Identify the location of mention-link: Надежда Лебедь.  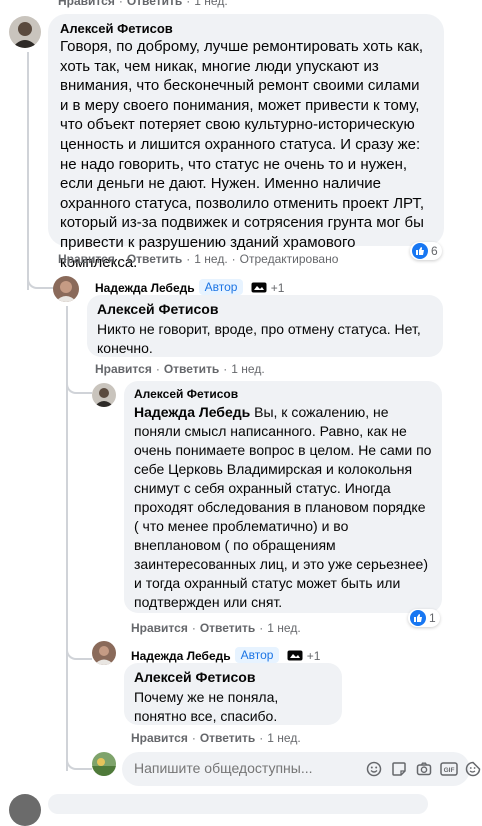
(192, 412).